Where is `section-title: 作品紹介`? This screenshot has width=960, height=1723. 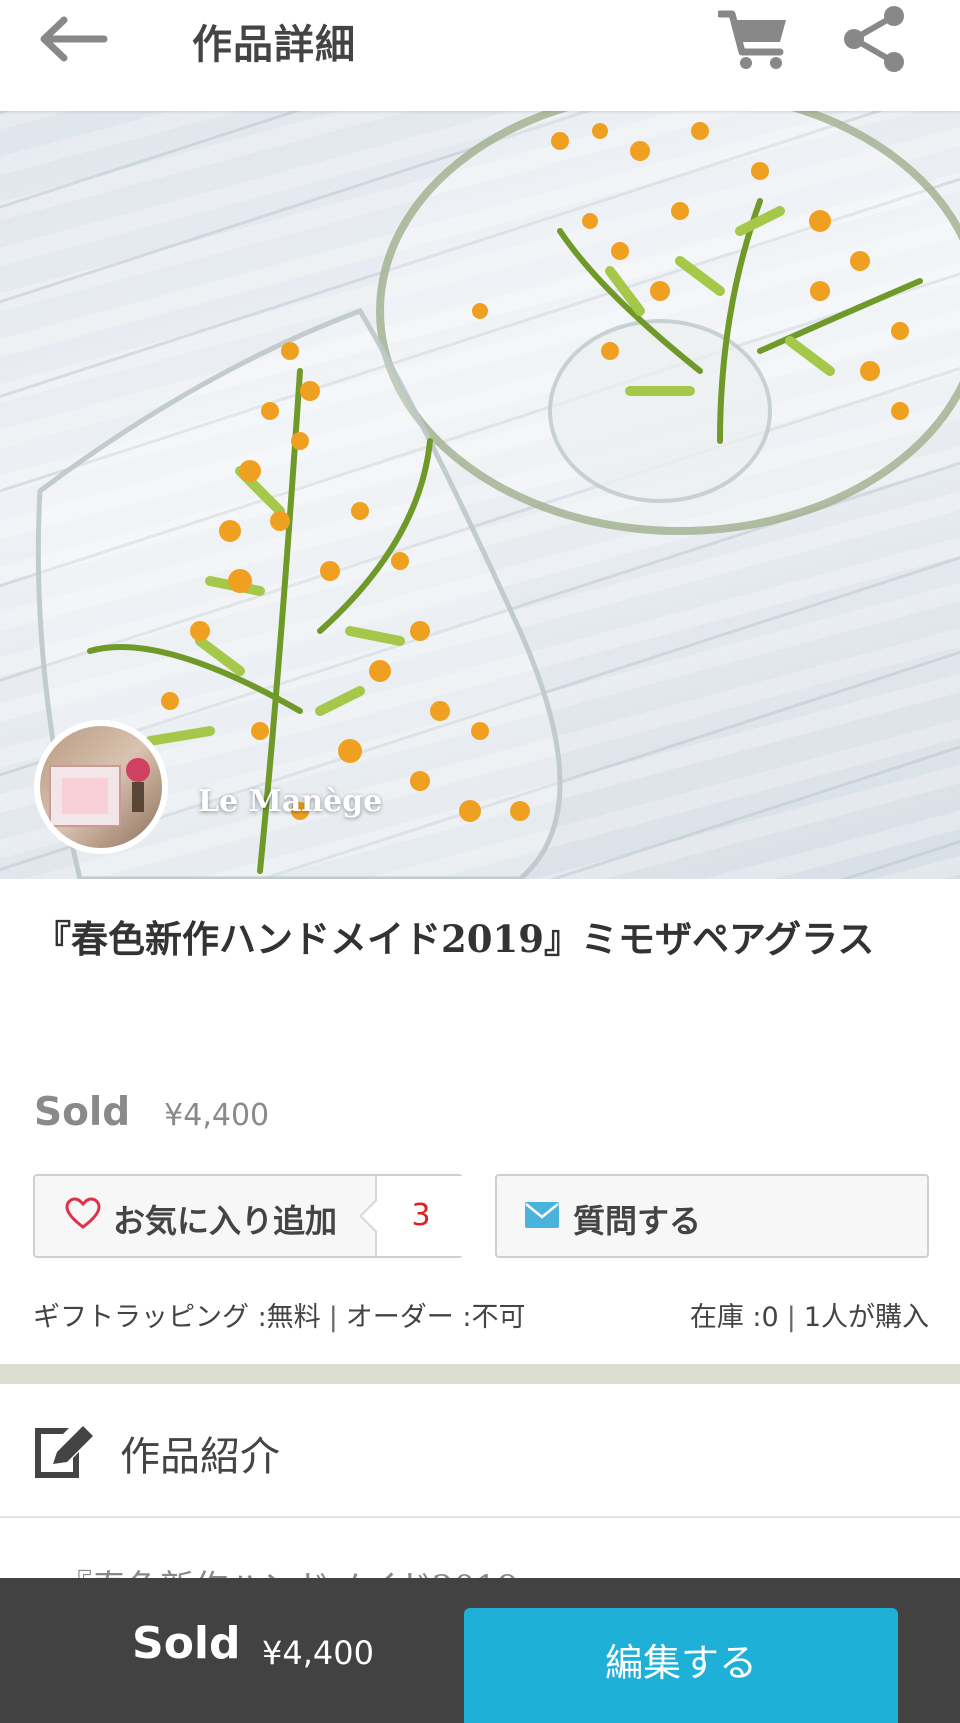
section-title: 作品紹介 is located at coordinates (200, 1457).